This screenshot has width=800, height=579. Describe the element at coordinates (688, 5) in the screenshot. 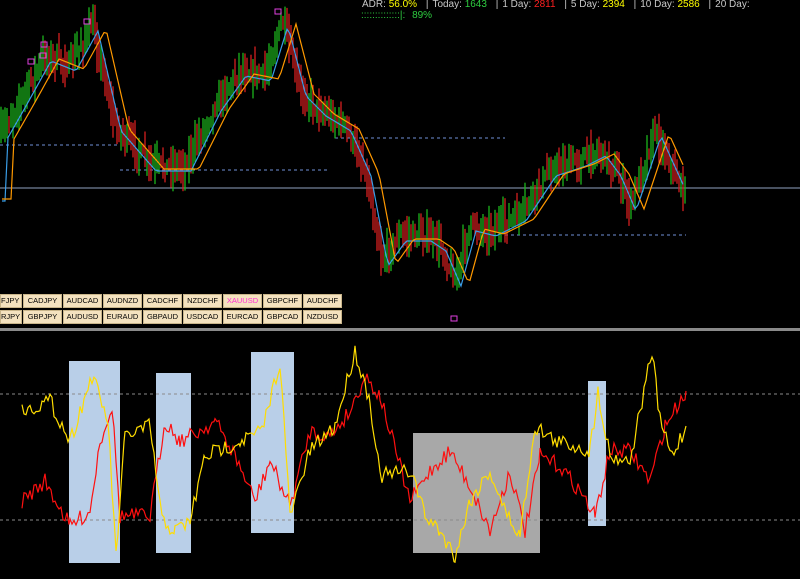

I see `day10-value: 2586` at that location.